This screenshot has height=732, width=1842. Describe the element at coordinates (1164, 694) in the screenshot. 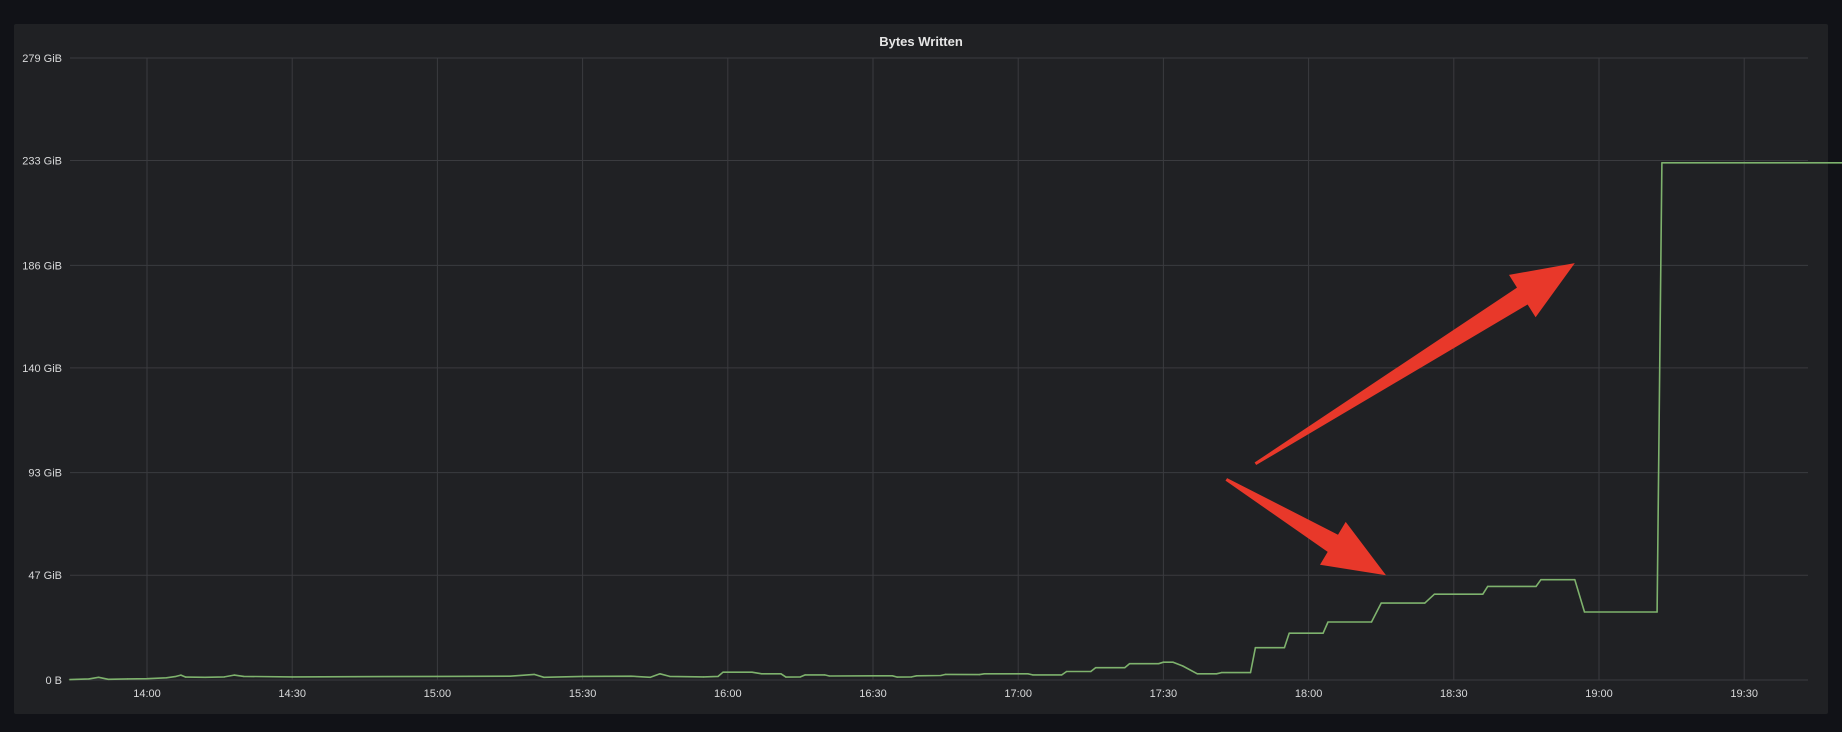

I see `x-tick-label: 17:30` at that location.